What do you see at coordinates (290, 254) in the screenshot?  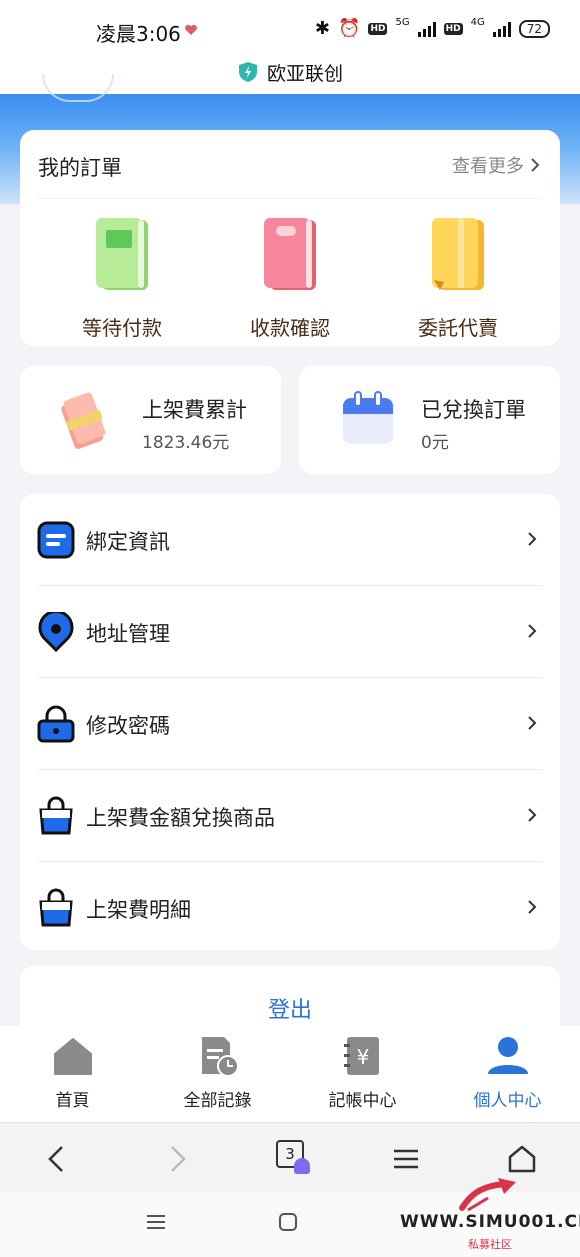 I see `pink-book-icon` at bounding box center [290, 254].